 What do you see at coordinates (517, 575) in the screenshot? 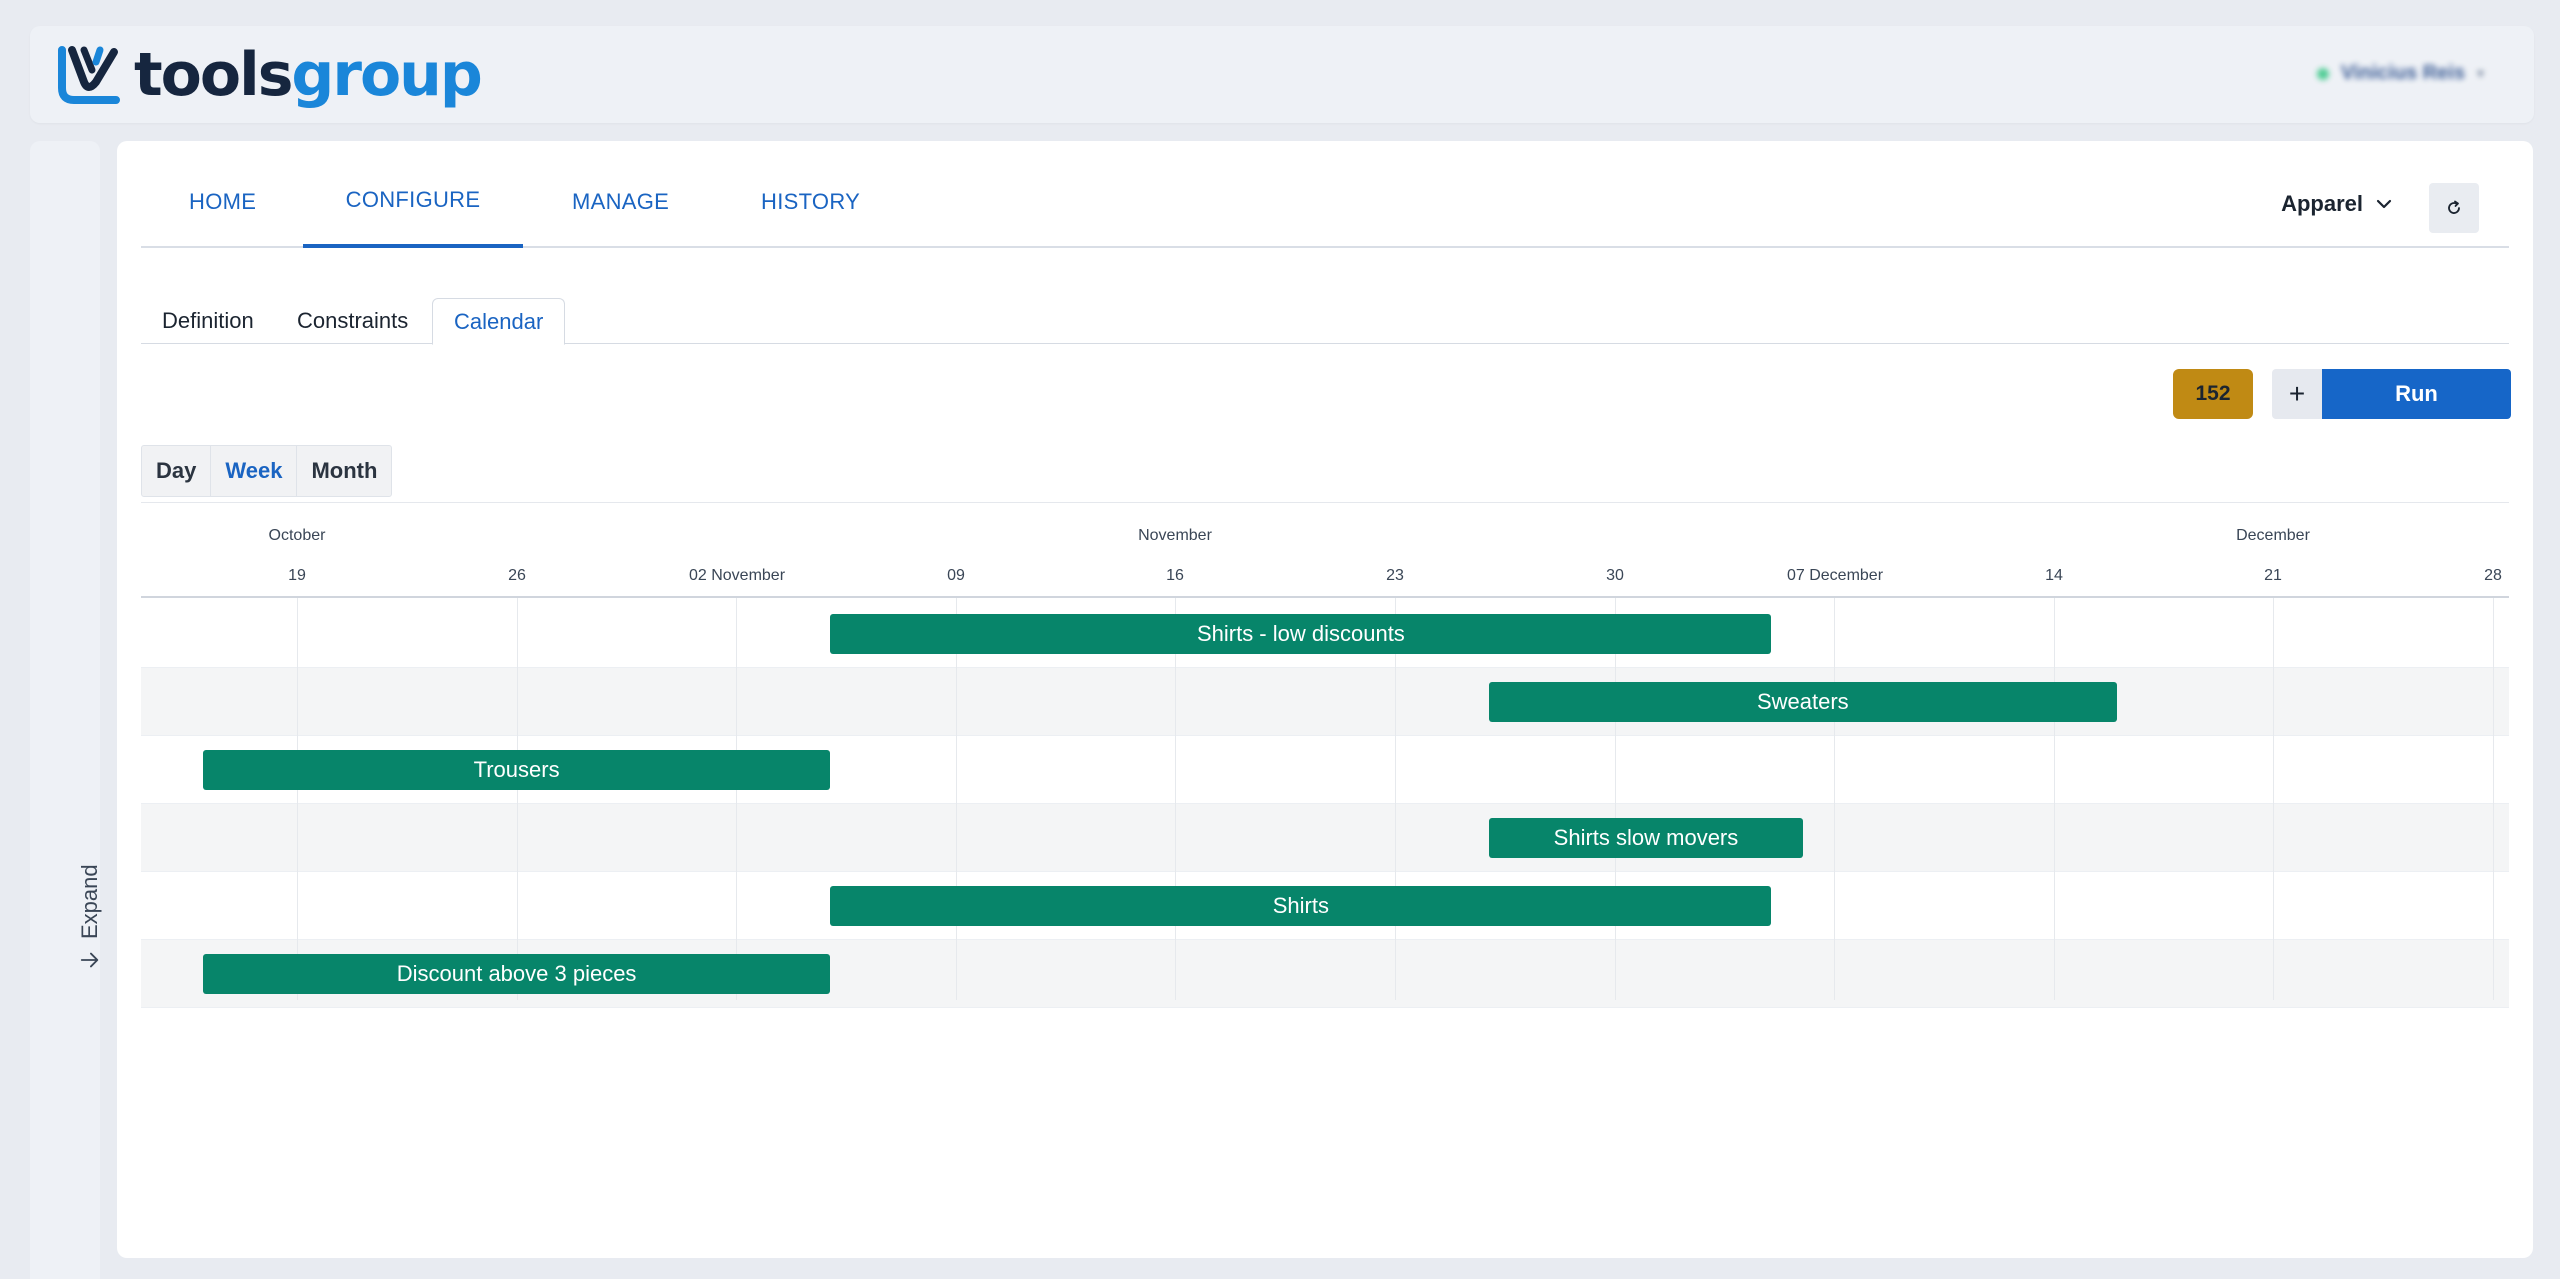
I see `week-label: 26` at bounding box center [517, 575].